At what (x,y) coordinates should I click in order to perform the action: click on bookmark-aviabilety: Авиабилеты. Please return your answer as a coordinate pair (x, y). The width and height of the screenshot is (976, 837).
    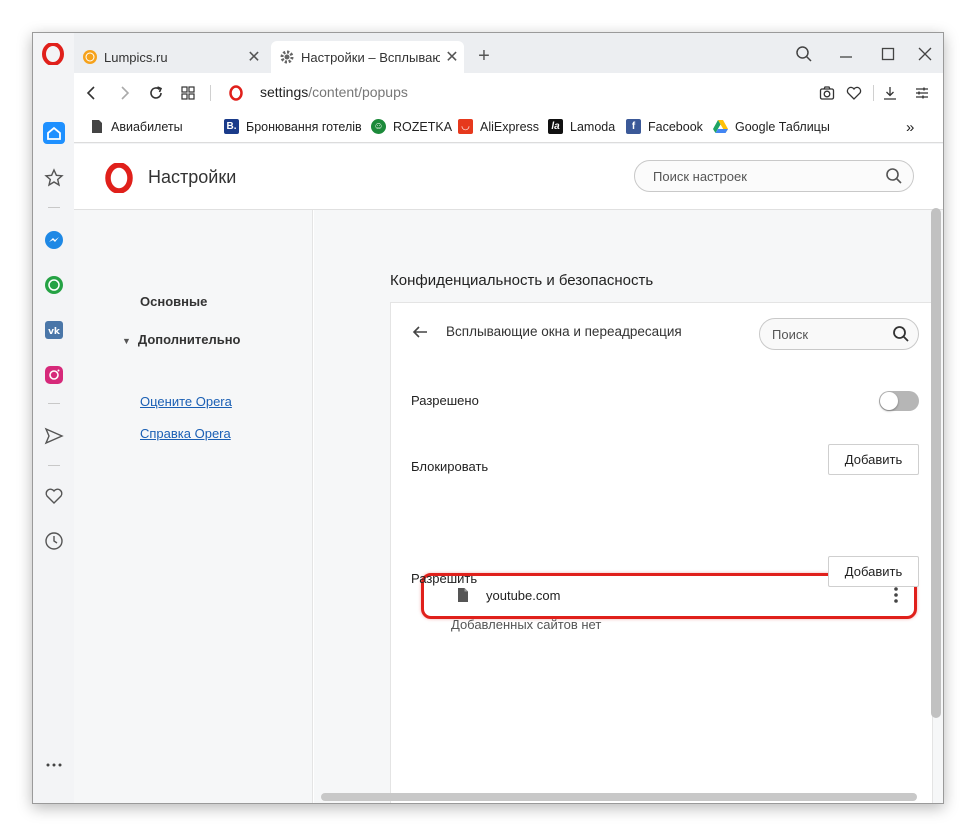
    Looking at the image, I should click on (136, 126).